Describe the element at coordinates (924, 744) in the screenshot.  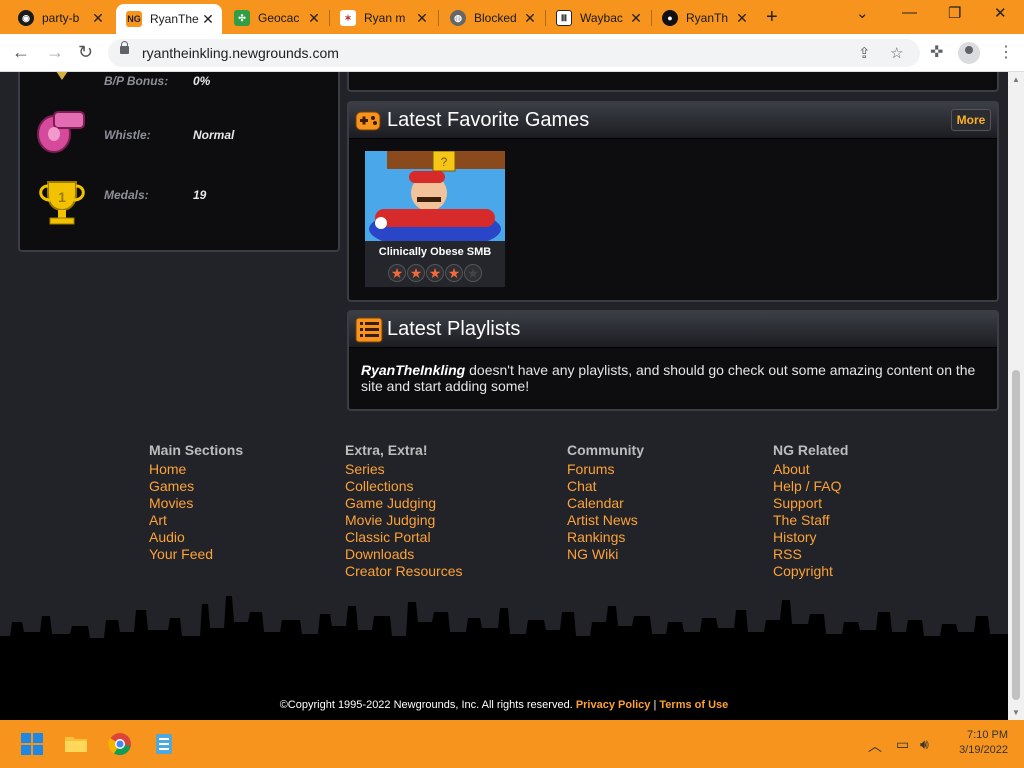
I see `volume-icon: 🔊︎` at that location.